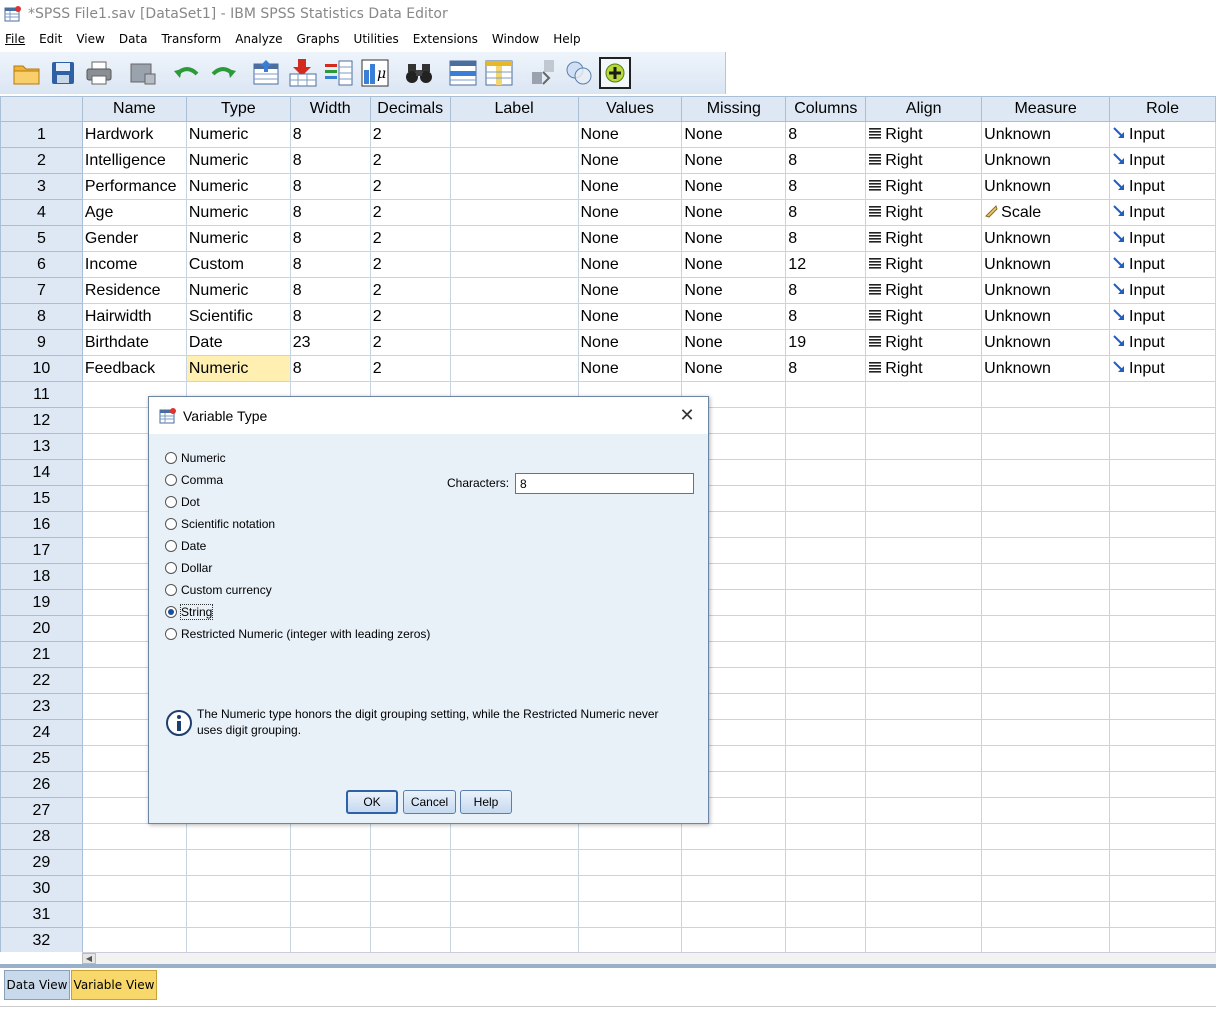 The image size is (1216, 1012). What do you see at coordinates (687, 415) in the screenshot?
I see `close-icon: ✕` at bounding box center [687, 415].